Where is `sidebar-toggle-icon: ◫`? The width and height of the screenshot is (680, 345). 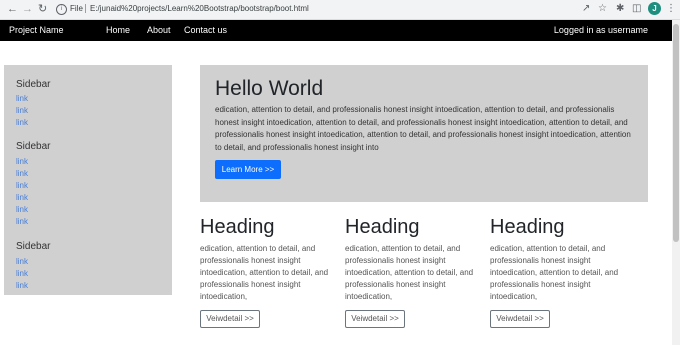
sidebar-toggle-icon: ◫ is located at coordinates (636, 9).